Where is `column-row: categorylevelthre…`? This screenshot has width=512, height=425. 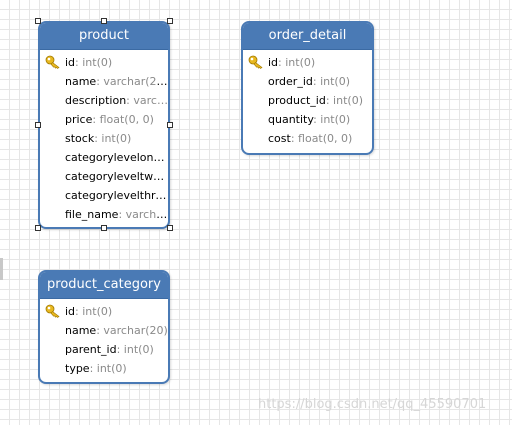 column-row: categorylevelthre… is located at coordinates (104, 195).